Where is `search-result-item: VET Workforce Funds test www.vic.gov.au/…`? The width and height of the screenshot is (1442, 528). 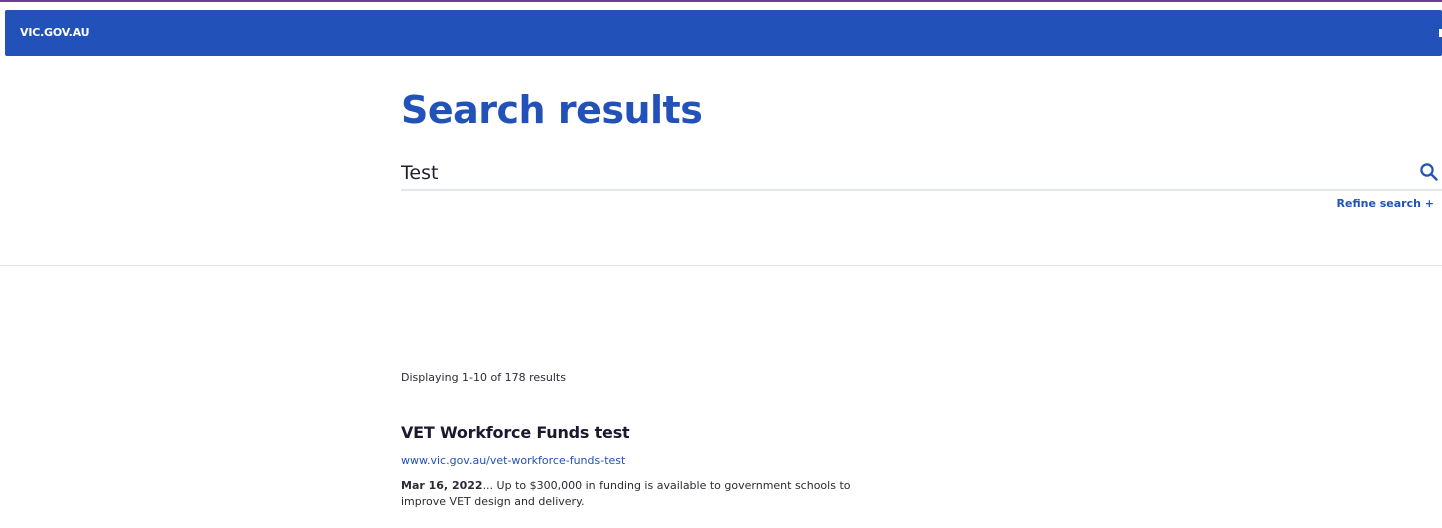 search-result-item: VET Workforce Funds test www.vic.gov.au/… is located at coordinates (636, 466).